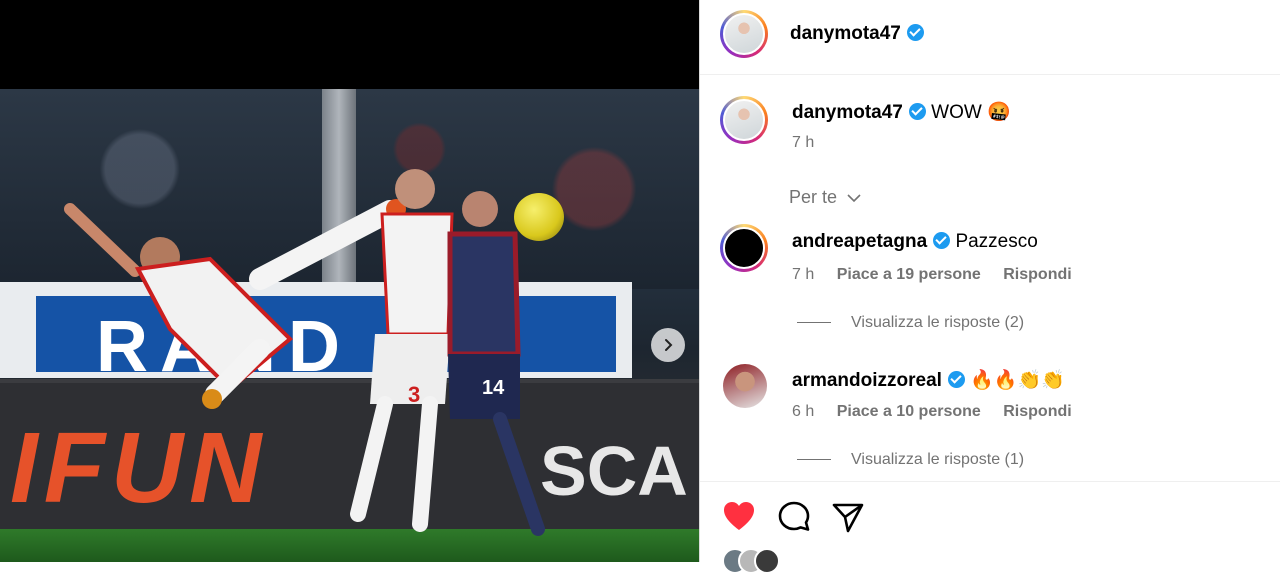 Image resolution: width=1280 pixels, height=574 pixels. I want to click on header-username: danymota47, so click(857, 34).